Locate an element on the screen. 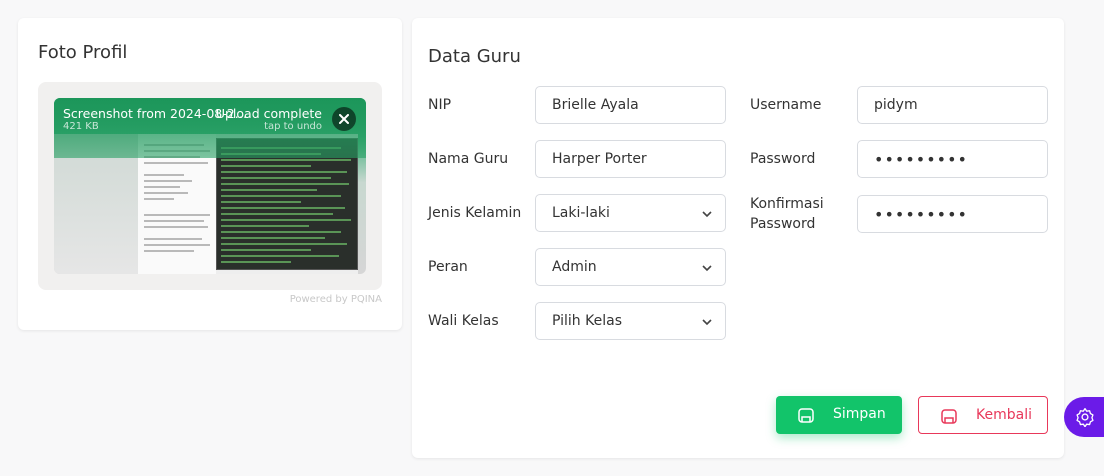  password-input: ••••••••• is located at coordinates (952, 159).